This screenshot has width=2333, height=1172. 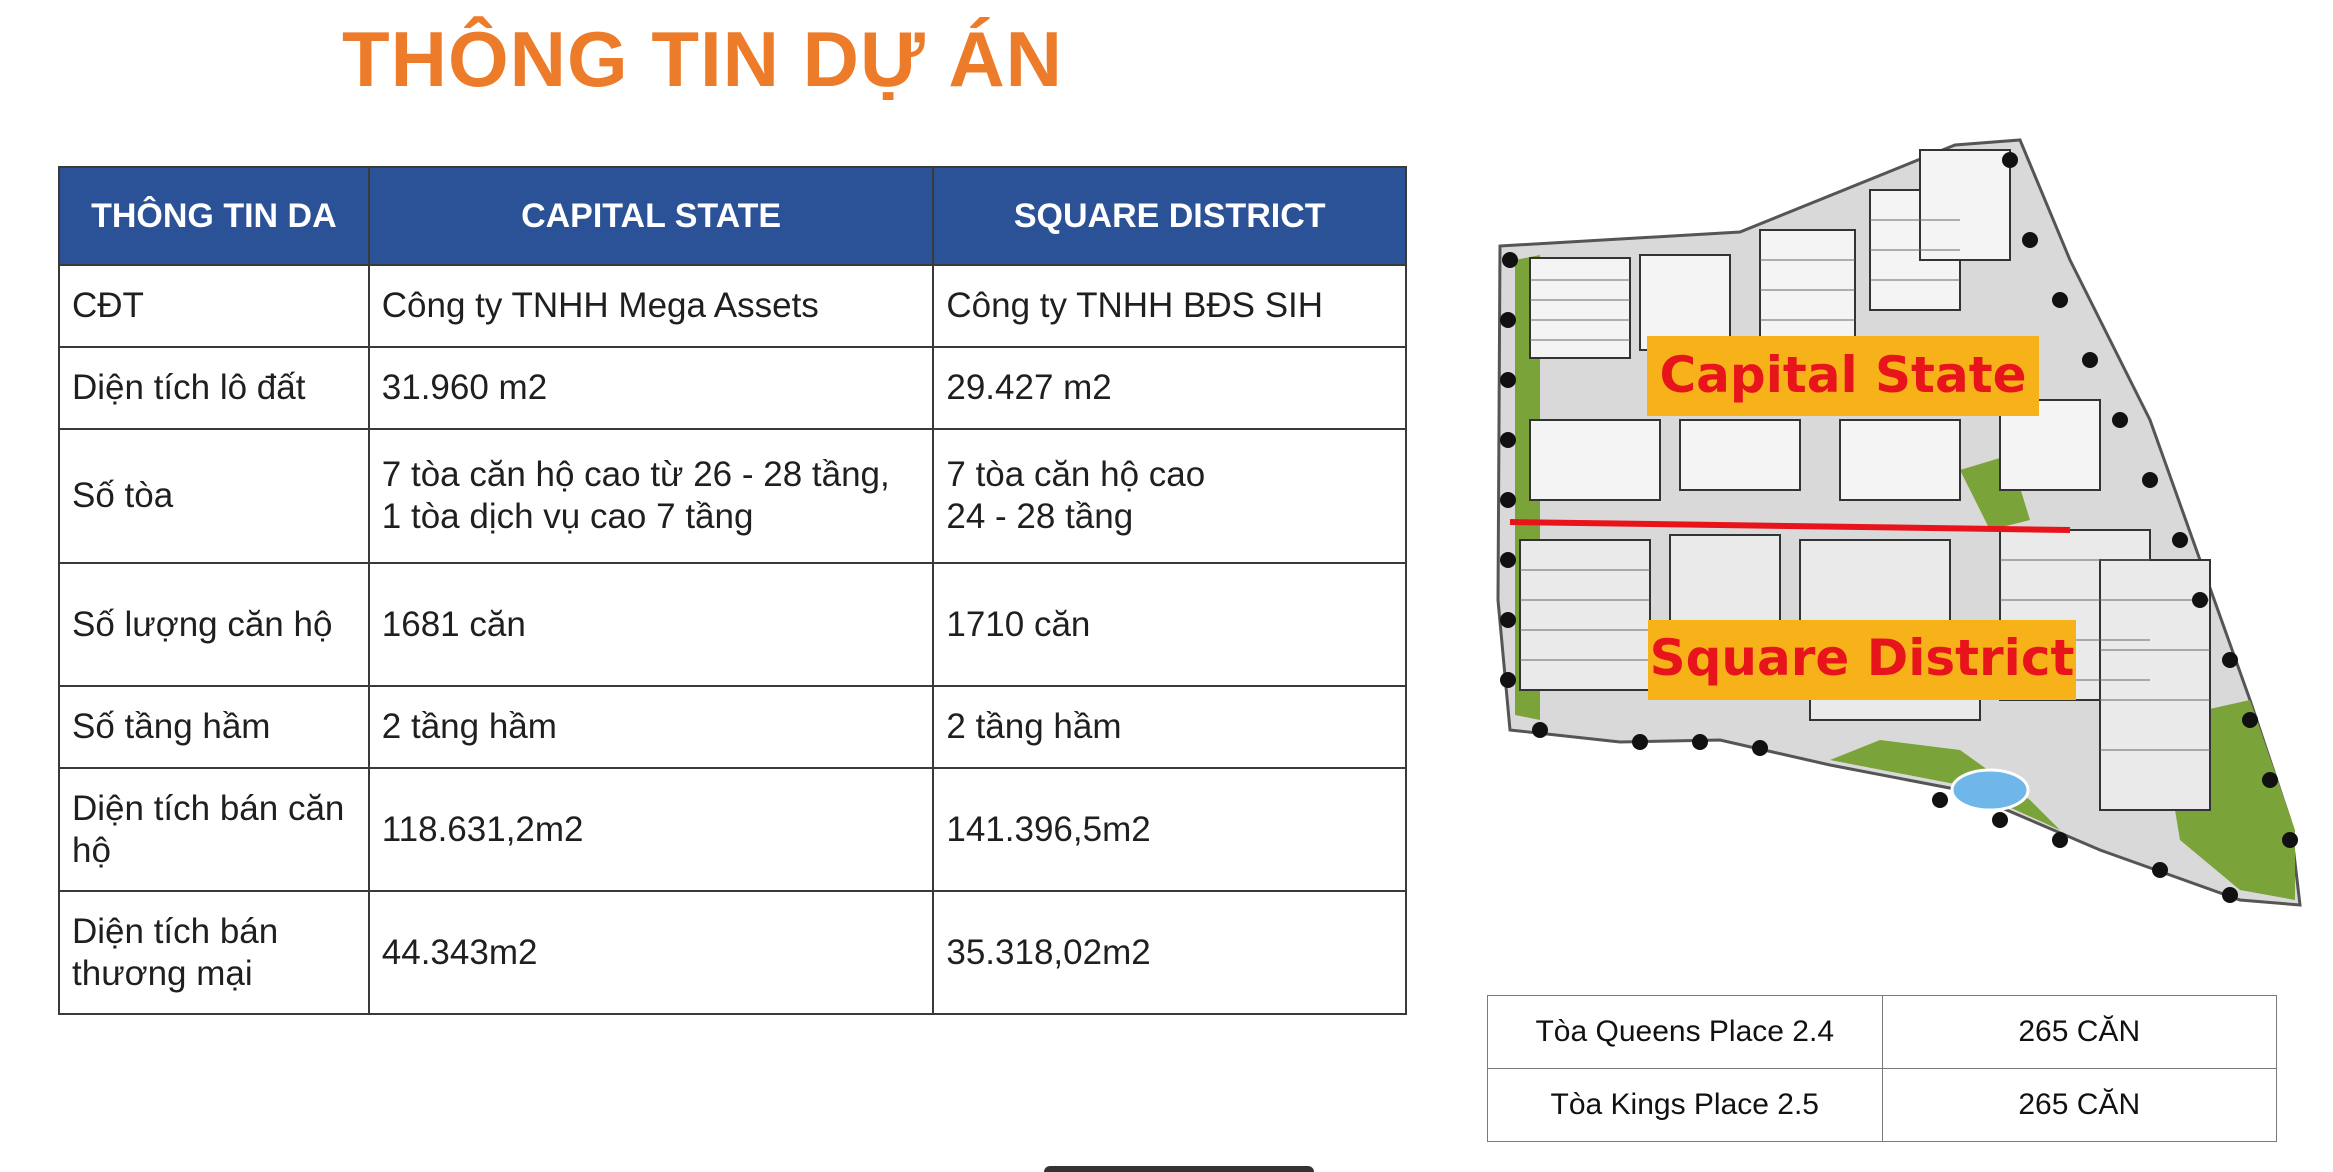 What do you see at coordinates (1685, 1032) in the screenshot?
I see `building-name: Tòa Queens Place 2.4` at bounding box center [1685, 1032].